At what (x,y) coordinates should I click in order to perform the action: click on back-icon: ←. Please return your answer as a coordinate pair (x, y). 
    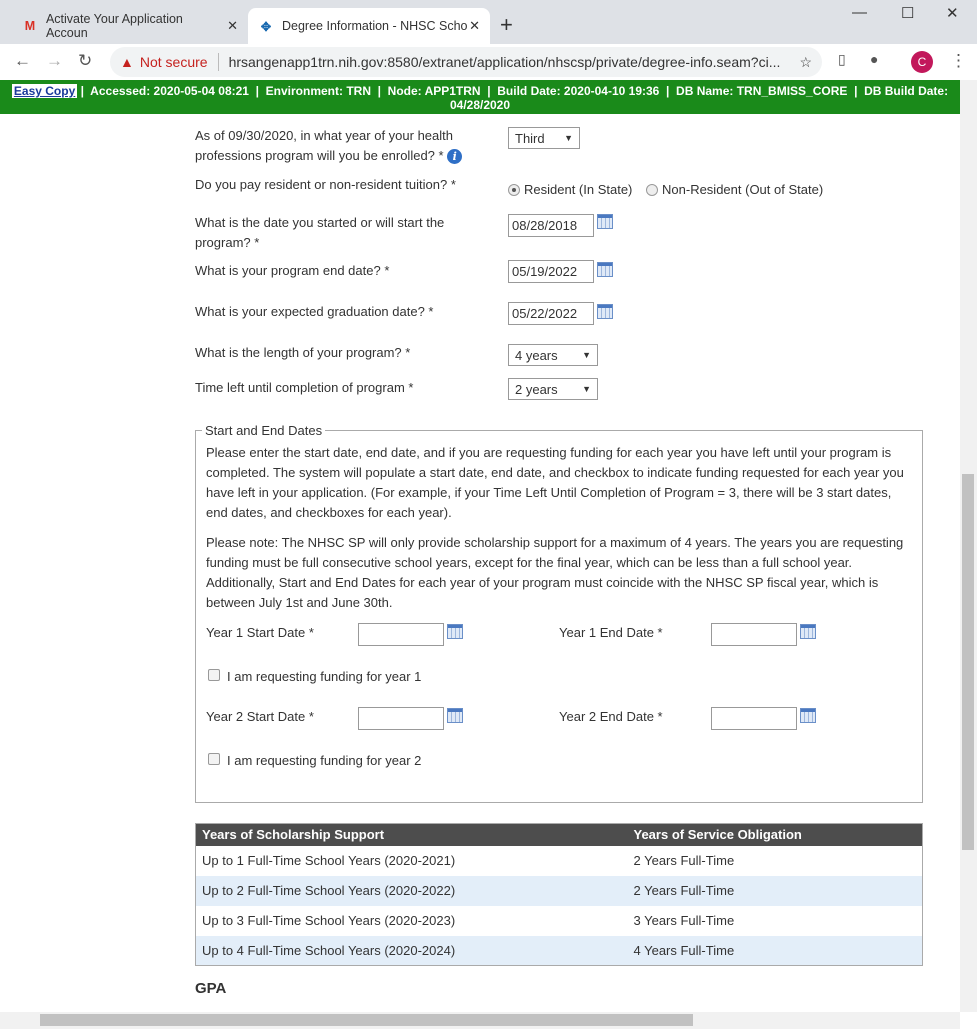
    Looking at the image, I should click on (22, 61).